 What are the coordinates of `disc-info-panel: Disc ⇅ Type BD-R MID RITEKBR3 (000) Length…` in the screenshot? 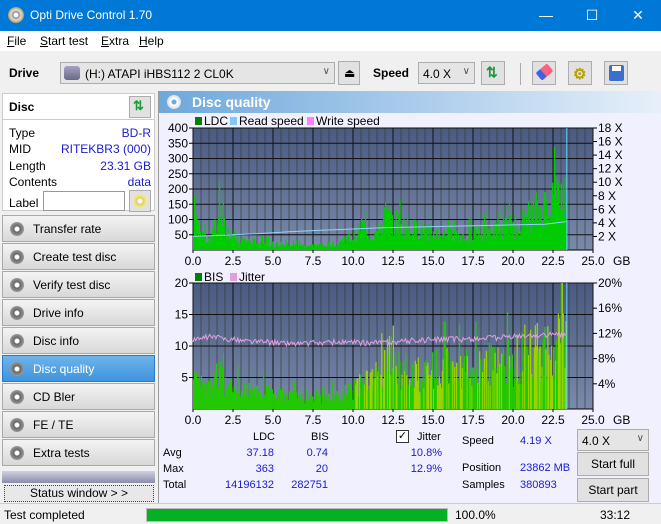 It's located at (78, 152).